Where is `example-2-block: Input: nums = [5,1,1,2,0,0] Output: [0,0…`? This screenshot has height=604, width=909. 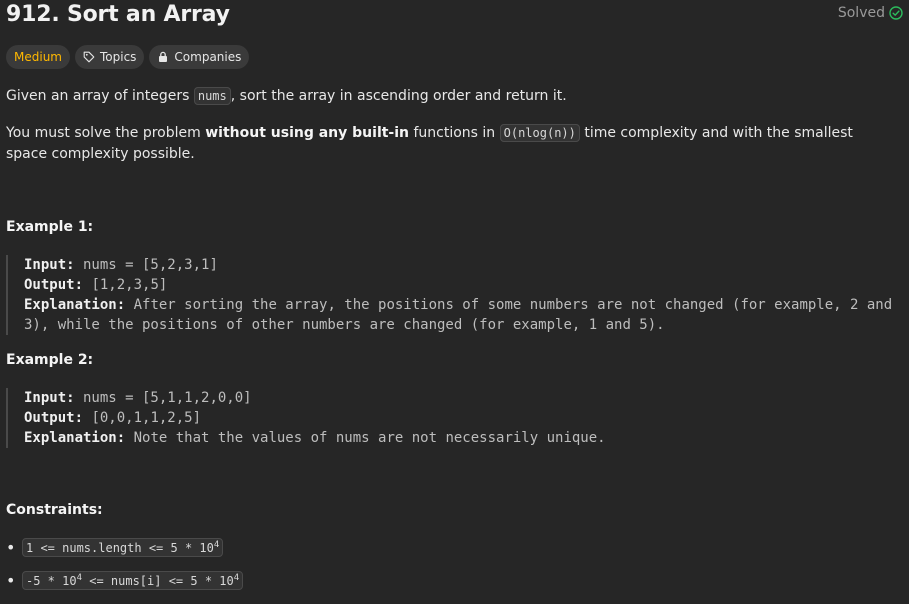
example-2-block: Input: nums = [5,1,1,2,0,0] Output: [0,0… is located at coordinates (454, 418).